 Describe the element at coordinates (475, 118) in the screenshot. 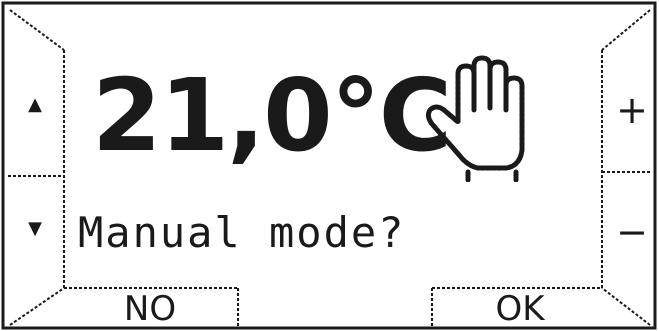

I see `hand-icon` at that location.